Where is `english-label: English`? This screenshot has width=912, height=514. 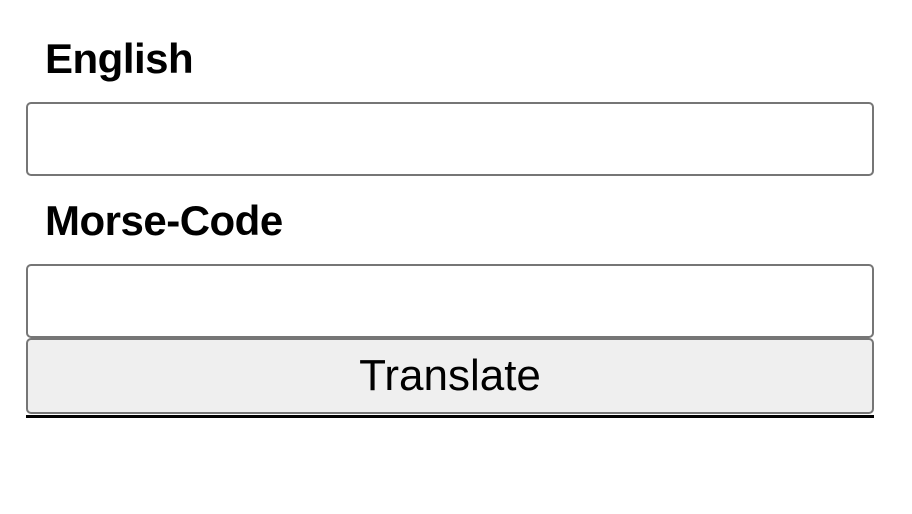
english-label: English is located at coordinates (119, 58).